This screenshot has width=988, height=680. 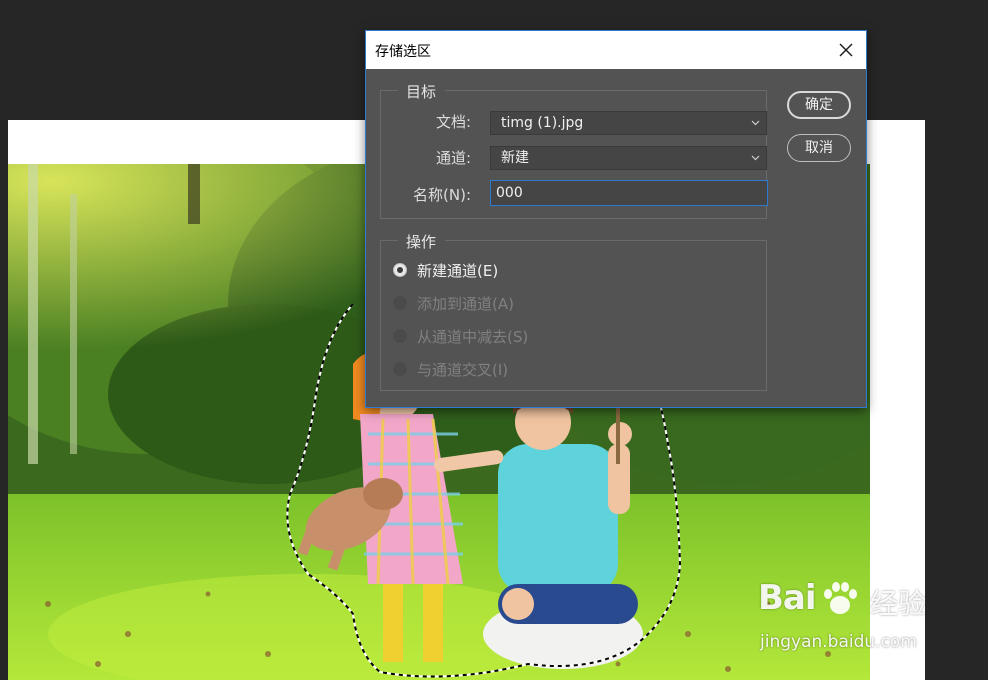 What do you see at coordinates (453, 122) in the screenshot?
I see `document-label: 文档:` at bounding box center [453, 122].